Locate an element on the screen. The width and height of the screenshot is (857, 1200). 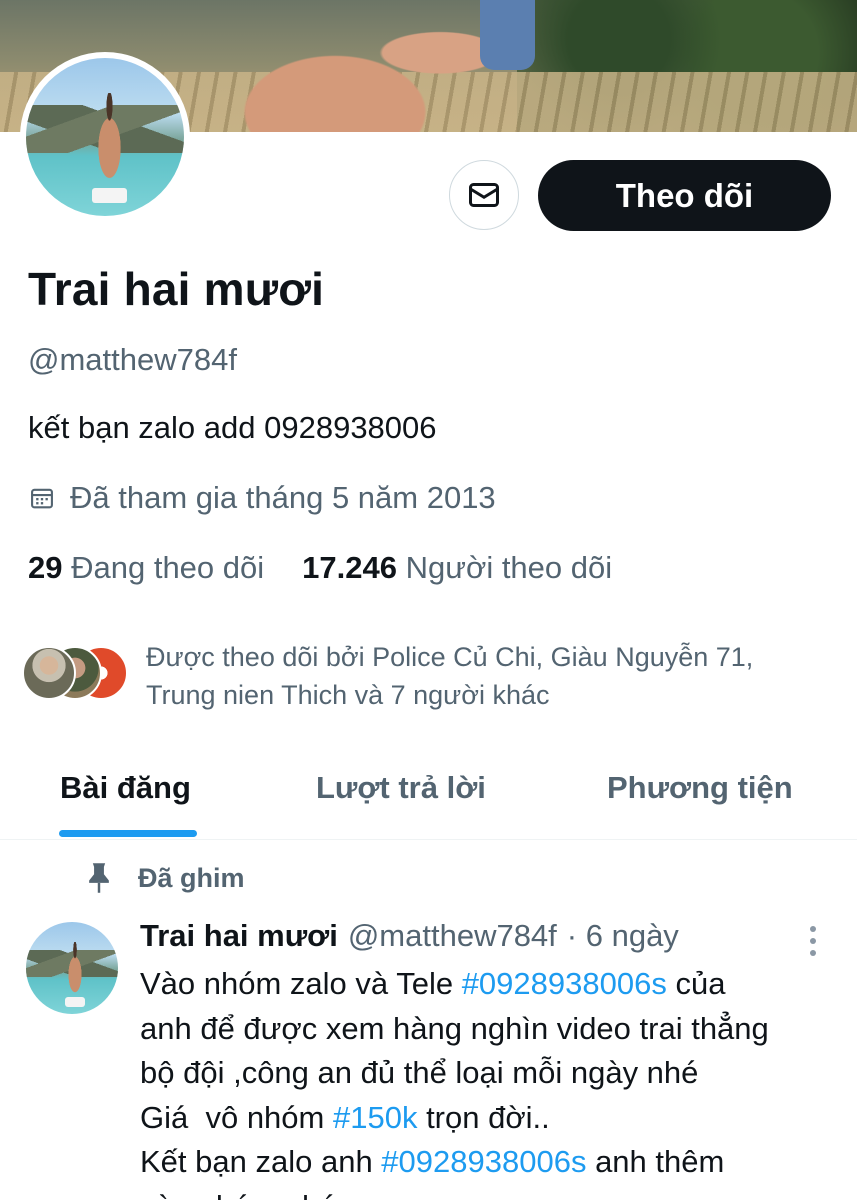
joined-date: Đã tham gia tháng 5 năm 2013 is located at coordinates (262, 498).